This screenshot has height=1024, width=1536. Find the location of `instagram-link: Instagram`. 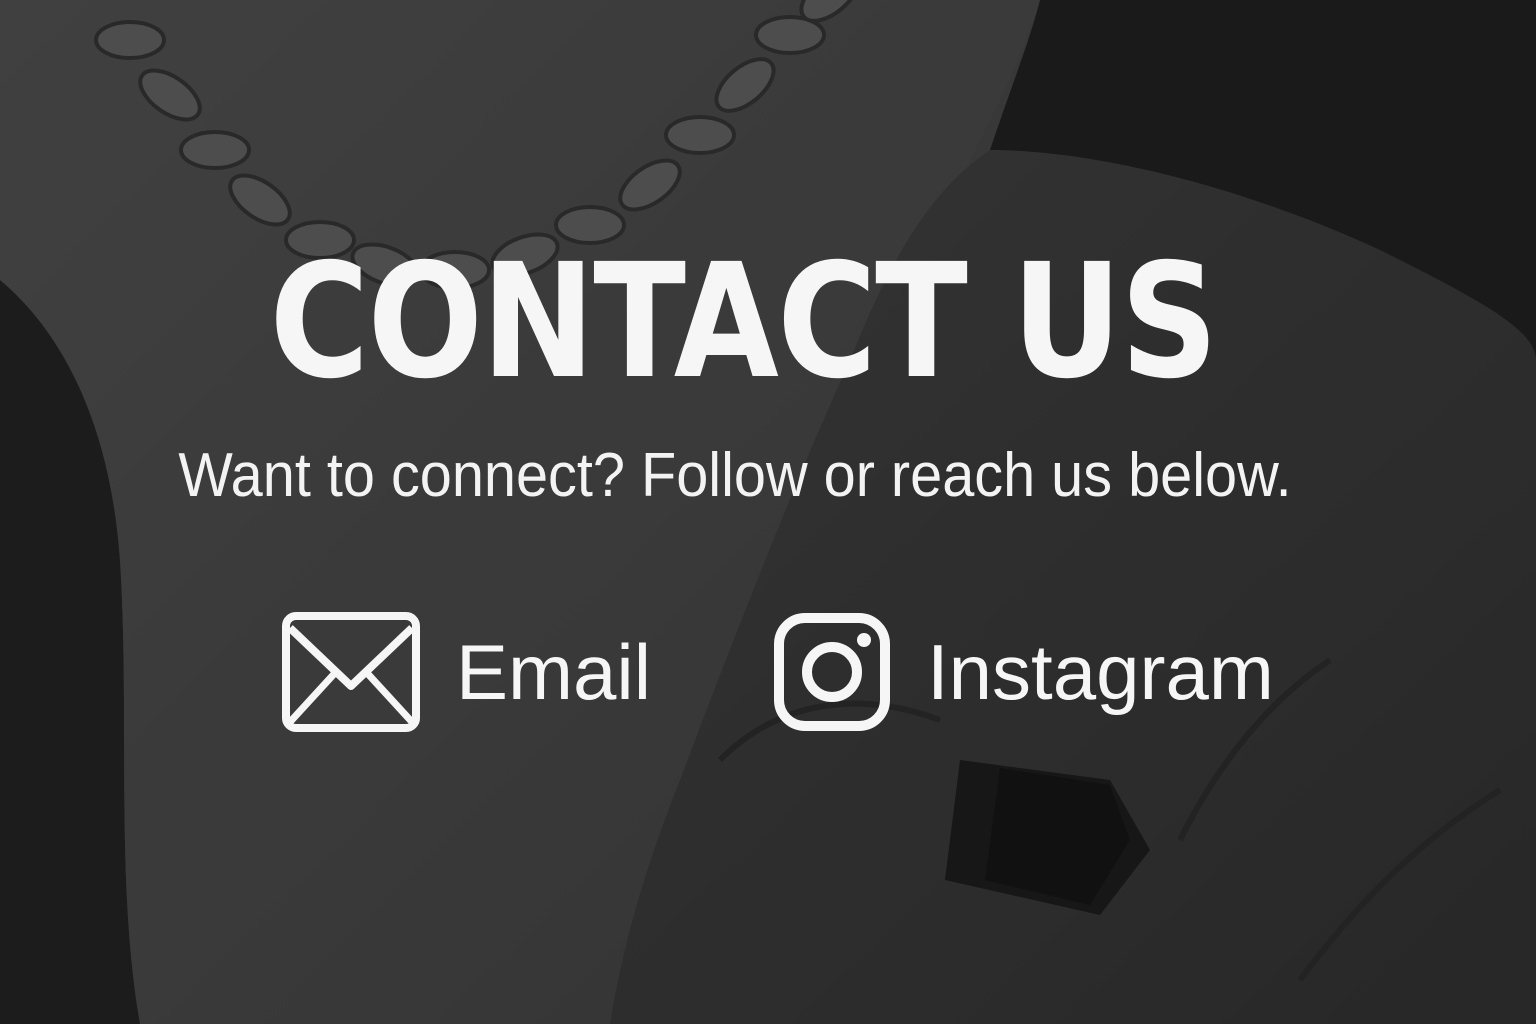

instagram-link: Instagram is located at coordinates (1023, 672).